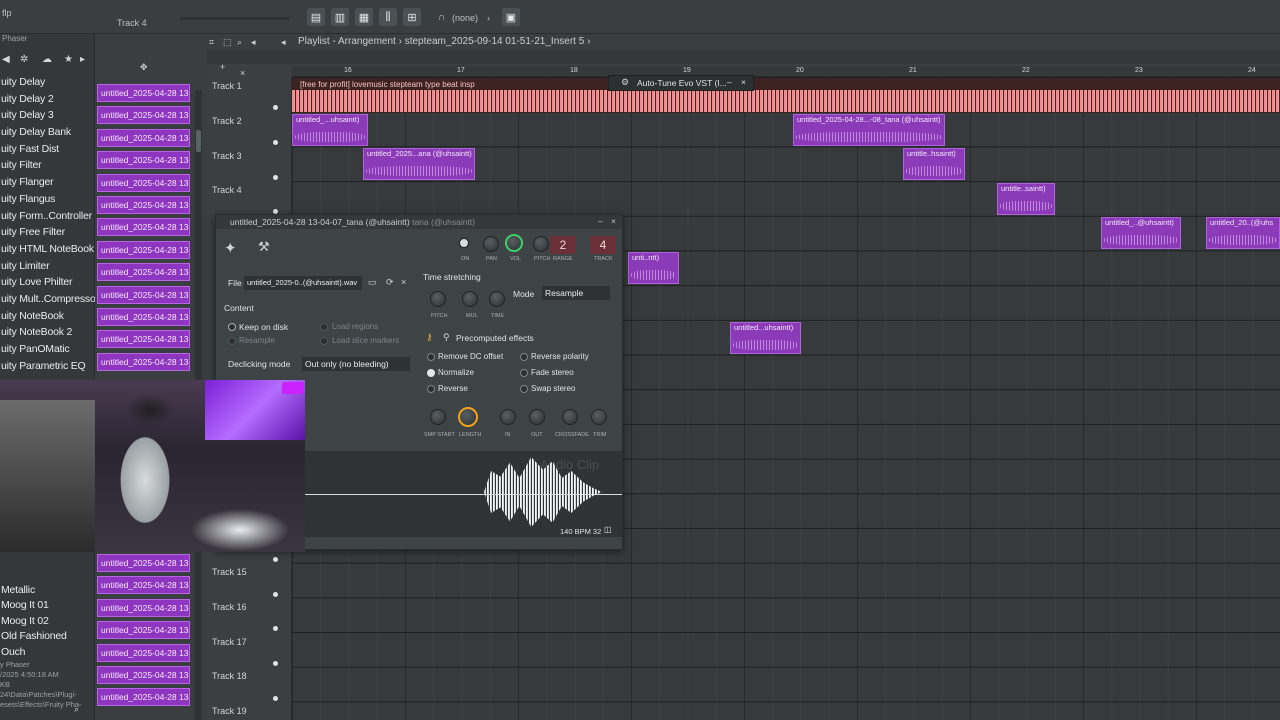 This screenshot has width=1280, height=720. I want to click on audio-clip: untitled_..@uhsaintt), so click(1141, 233).